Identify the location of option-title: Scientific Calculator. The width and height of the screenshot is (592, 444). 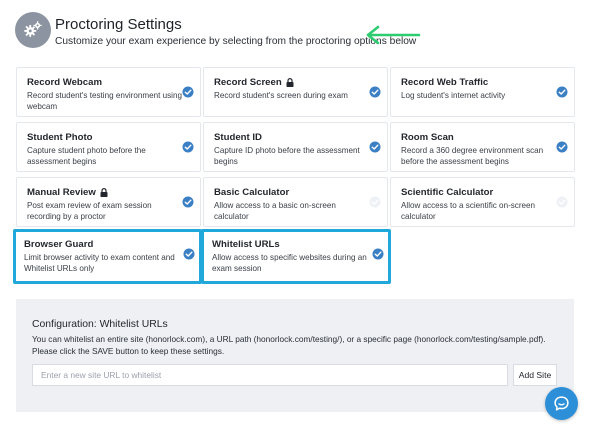
(447, 192).